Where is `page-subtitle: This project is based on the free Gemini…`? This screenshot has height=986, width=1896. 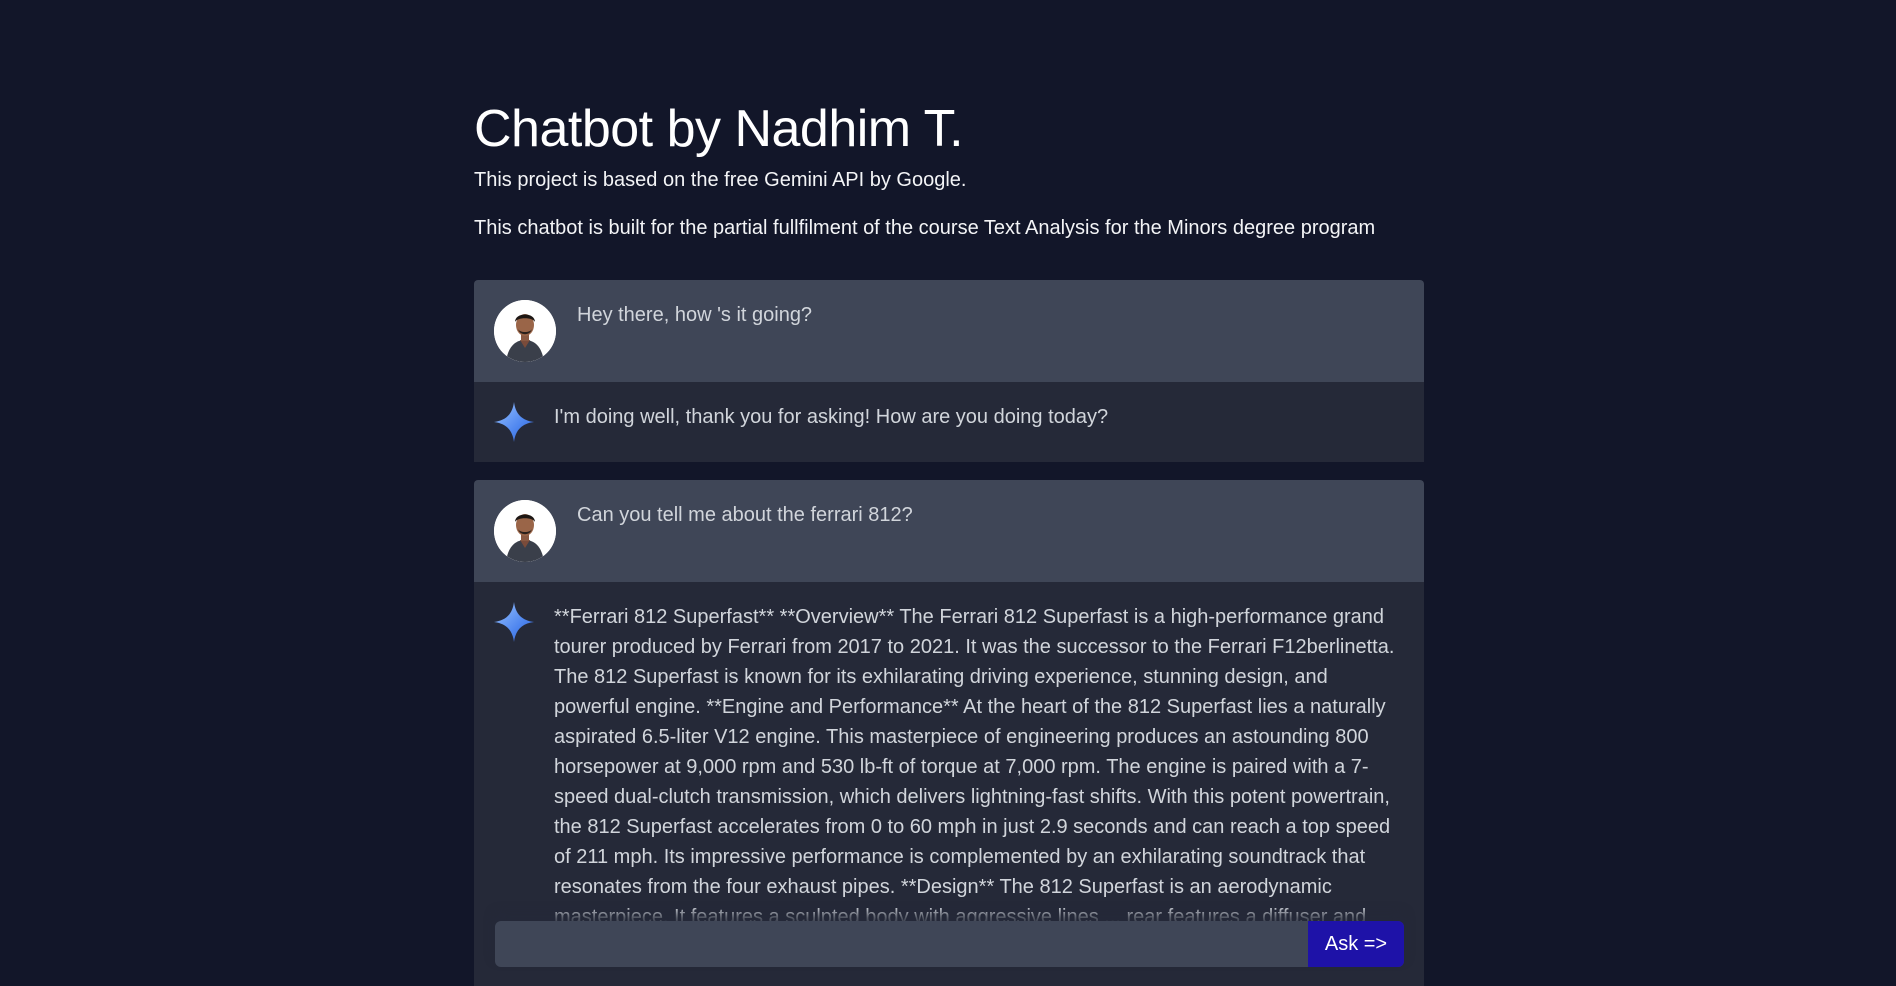 page-subtitle: This project is based on the free Gemini… is located at coordinates (720, 180).